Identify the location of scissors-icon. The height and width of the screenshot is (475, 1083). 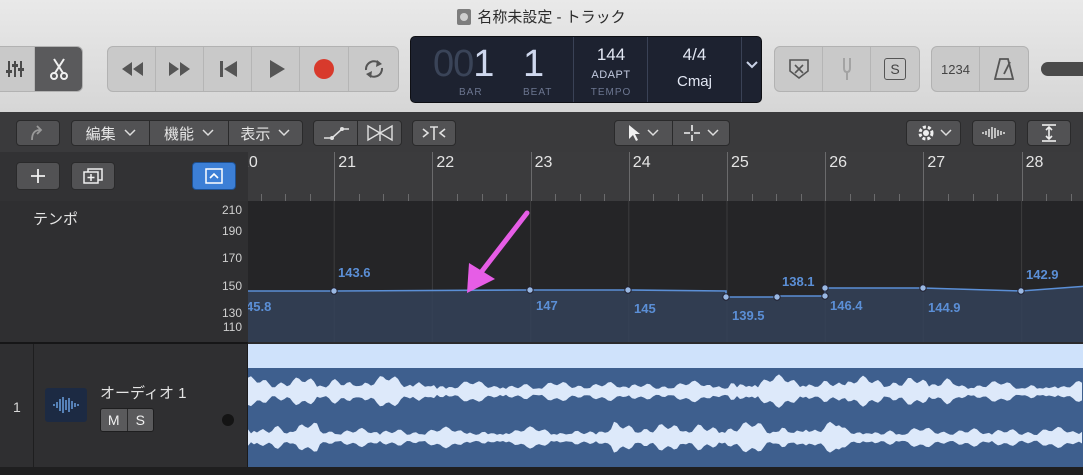
(58, 69).